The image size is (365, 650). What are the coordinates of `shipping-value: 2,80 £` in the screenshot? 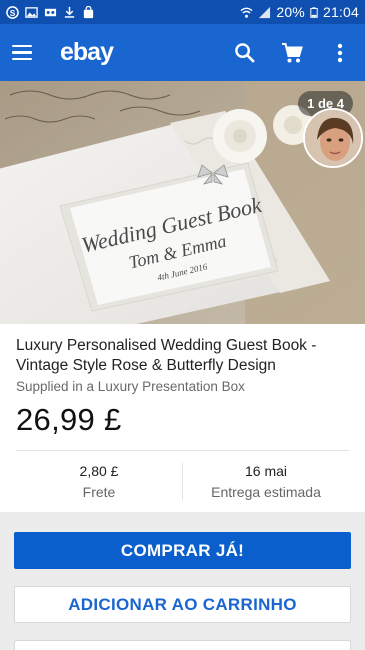 It's located at (99, 471).